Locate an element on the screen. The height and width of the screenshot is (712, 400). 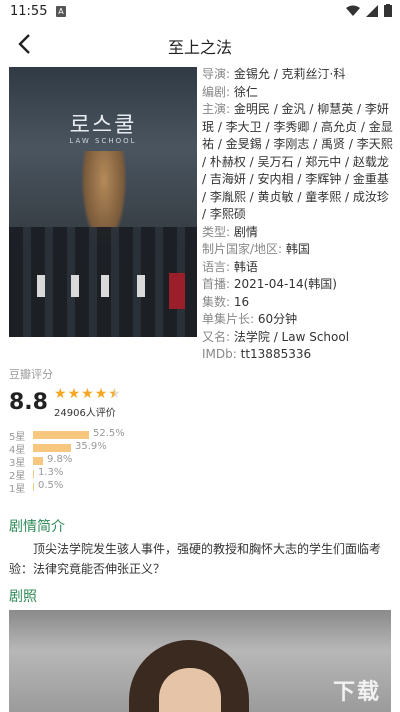
rating-percent: 1.3% is located at coordinates (51, 472).